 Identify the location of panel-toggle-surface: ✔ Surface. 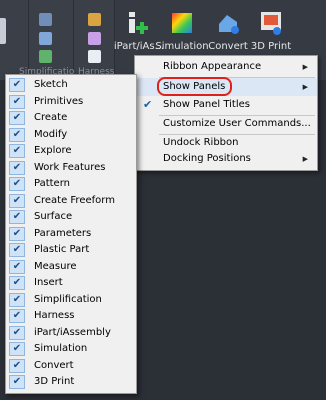
(71, 217).